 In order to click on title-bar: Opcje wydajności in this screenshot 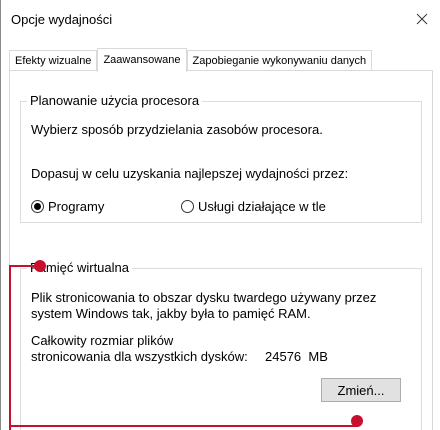, I will do `click(220, 21)`.